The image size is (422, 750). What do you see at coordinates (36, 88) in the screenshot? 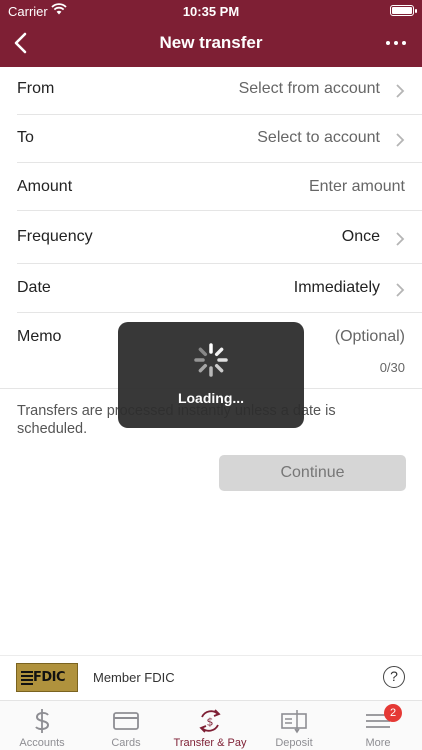
I see `from-label: From` at bounding box center [36, 88].